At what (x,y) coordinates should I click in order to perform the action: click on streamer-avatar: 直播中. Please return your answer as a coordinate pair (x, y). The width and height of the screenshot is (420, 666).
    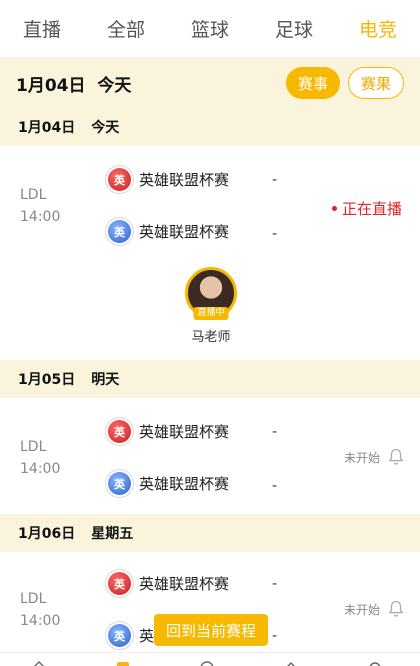
    Looking at the image, I should click on (211, 293).